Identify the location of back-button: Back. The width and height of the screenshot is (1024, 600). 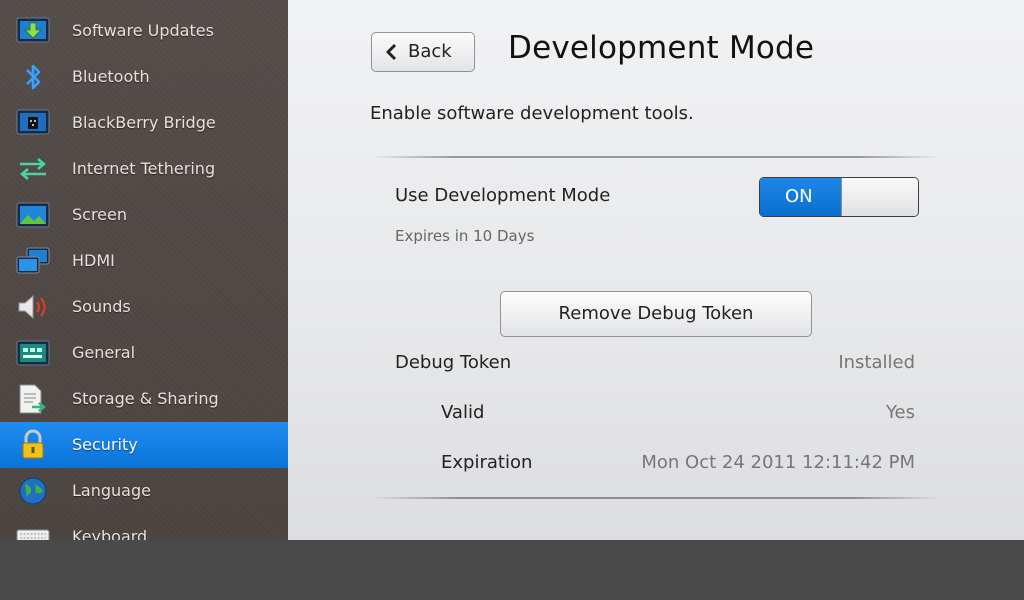
(423, 52).